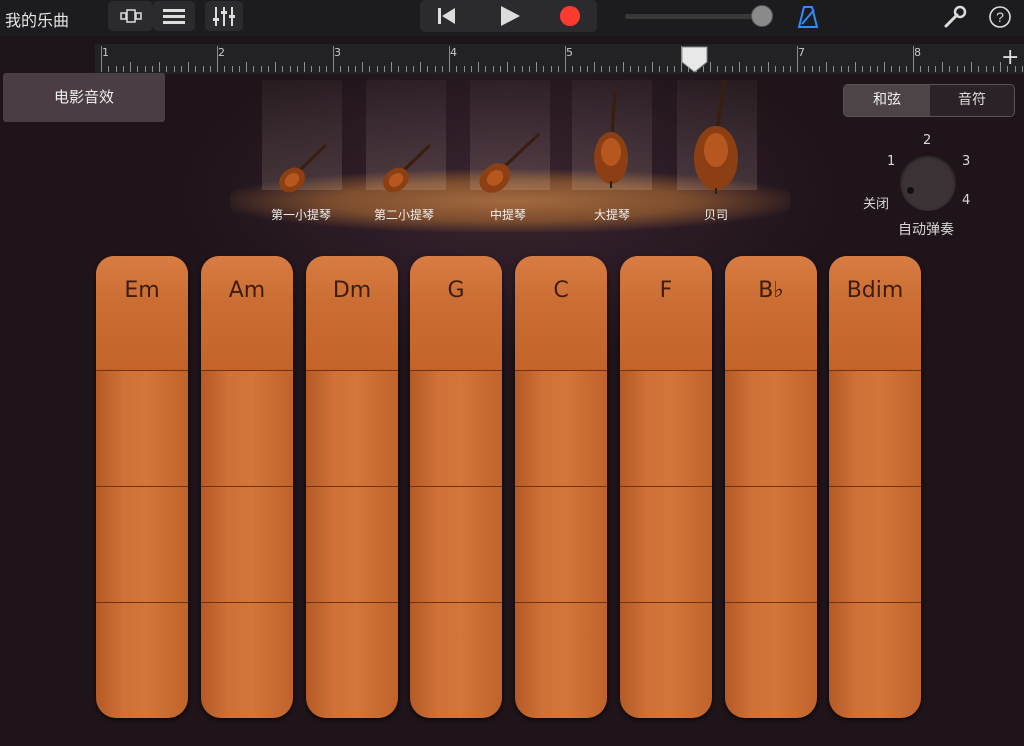 The width and height of the screenshot is (1024, 746). What do you see at coordinates (966, 161) in the screenshot?
I see `autoplay-position-3: 3` at bounding box center [966, 161].